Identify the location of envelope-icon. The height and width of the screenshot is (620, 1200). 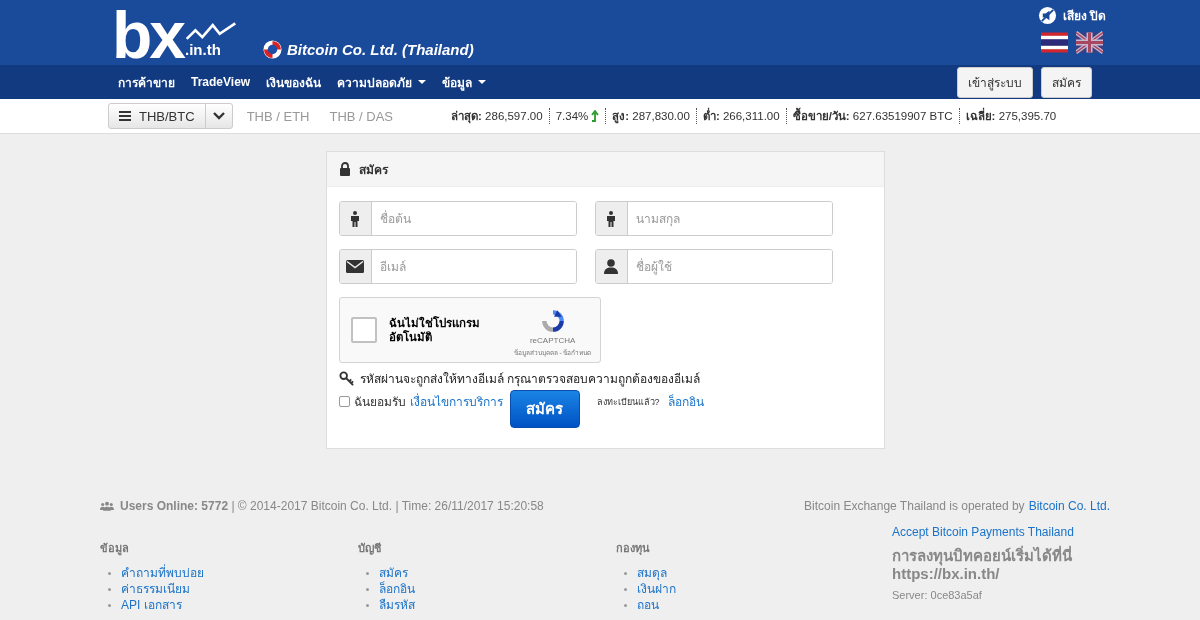
(355, 266).